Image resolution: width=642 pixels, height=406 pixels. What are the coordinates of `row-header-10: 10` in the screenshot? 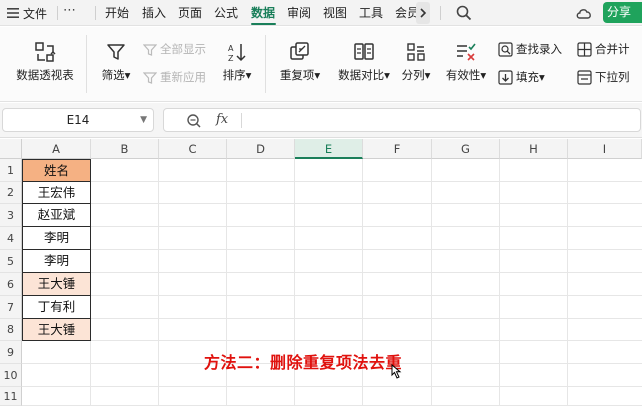 It's located at (11, 375).